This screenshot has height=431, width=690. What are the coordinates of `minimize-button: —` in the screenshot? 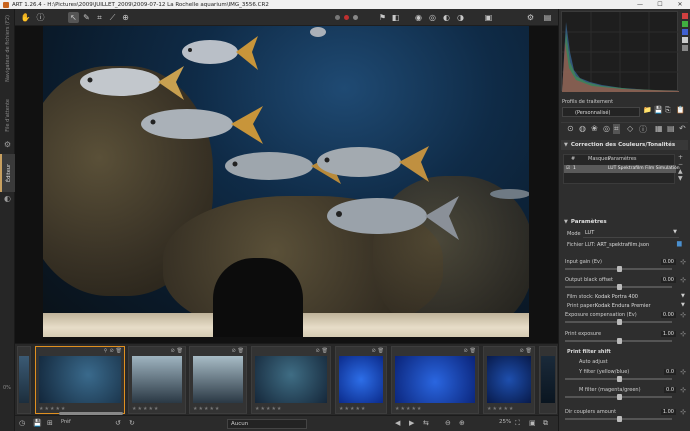 It's located at (640, 4).